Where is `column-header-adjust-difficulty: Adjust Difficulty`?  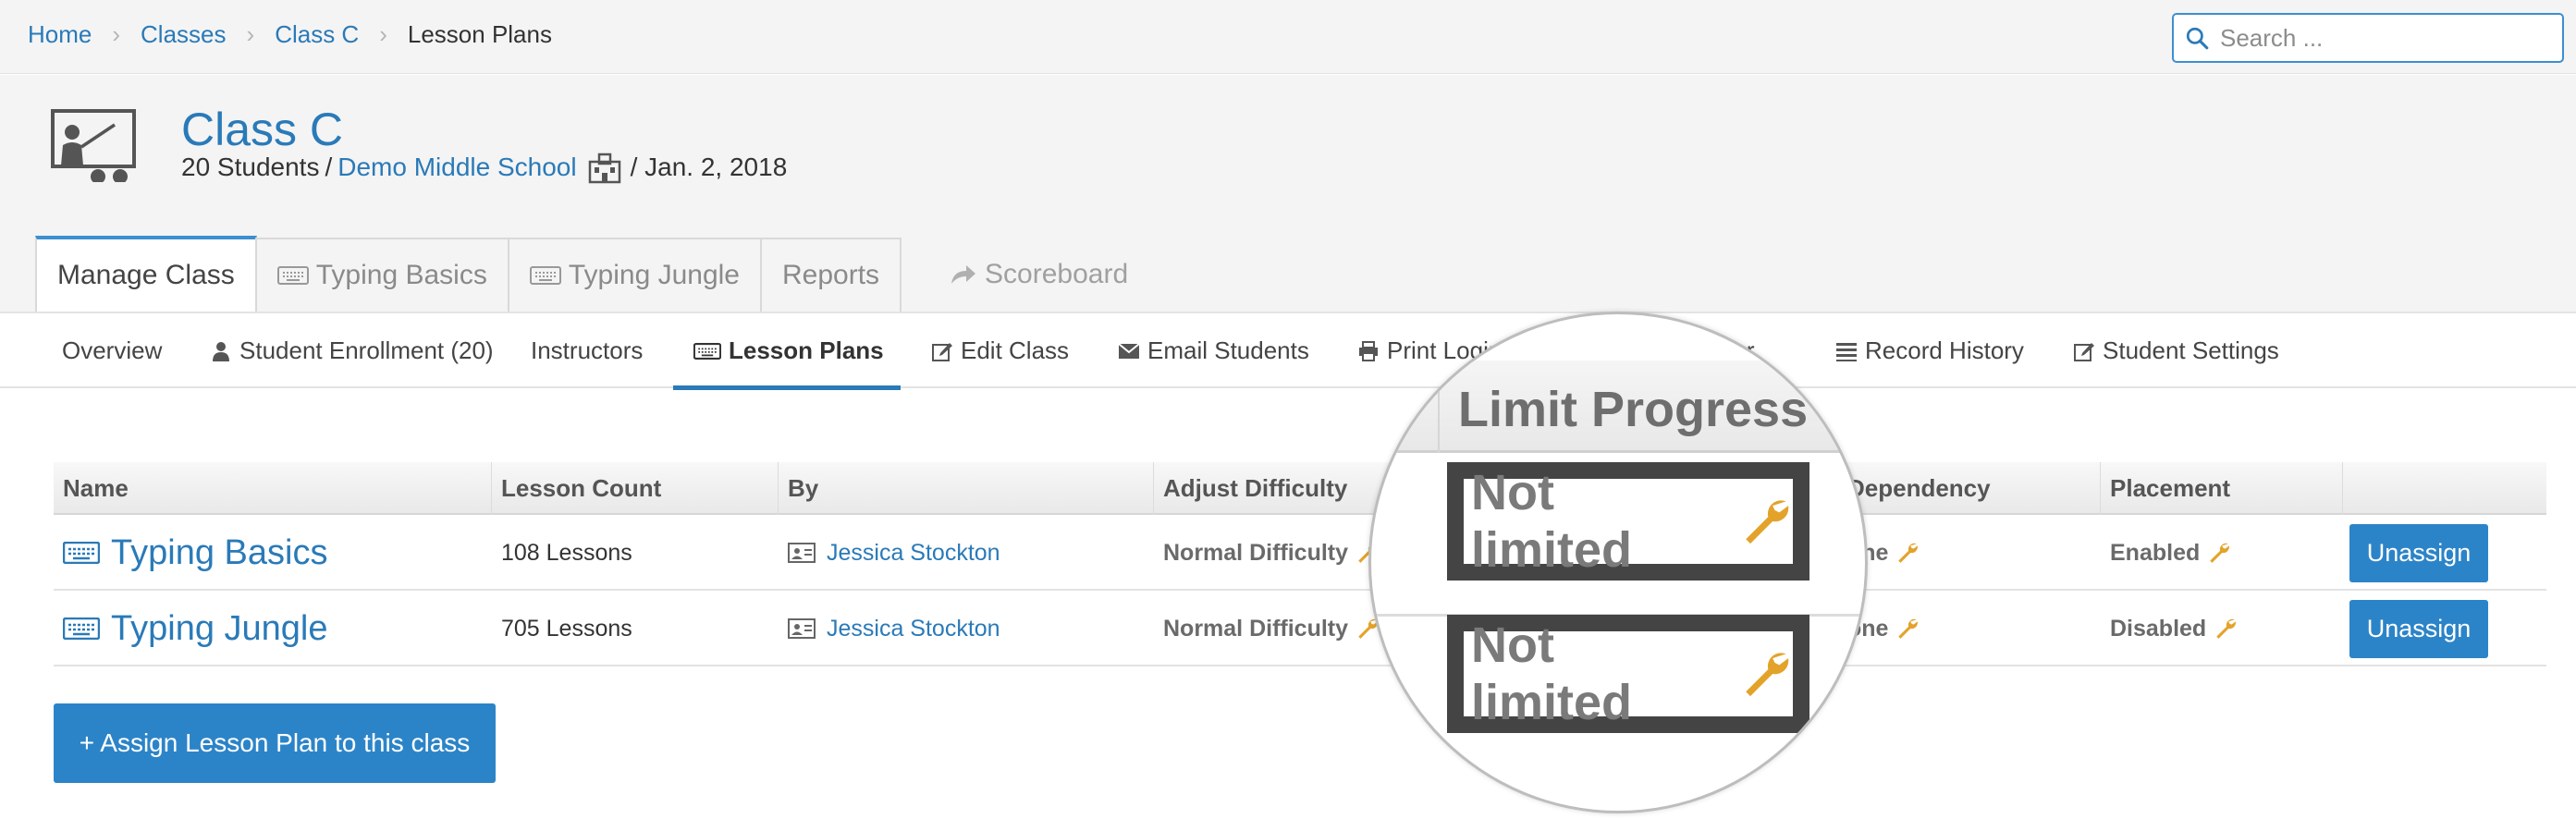 column-header-adjust-difficulty: Adjust Difficulty is located at coordinates (1265, 488).